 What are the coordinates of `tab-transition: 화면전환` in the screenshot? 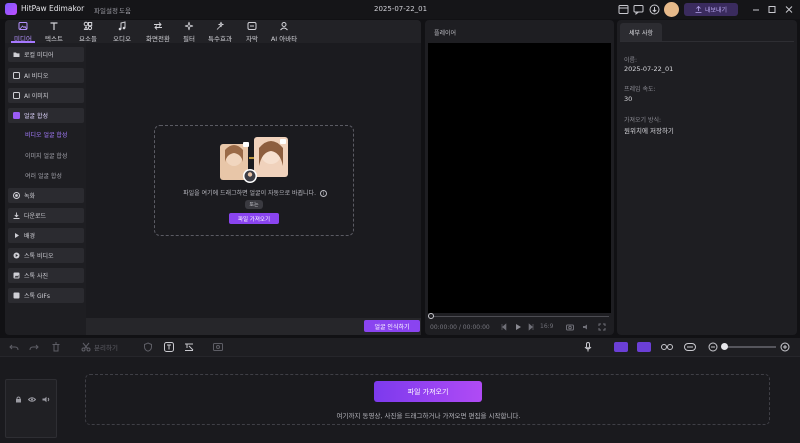 It's located at (158, 32).